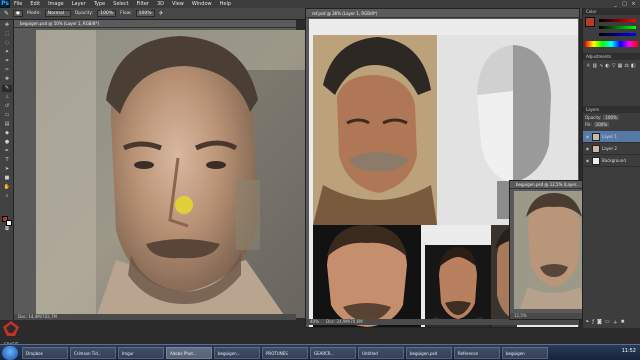  I want to click on mode-select: Normal, so click(57, 13).